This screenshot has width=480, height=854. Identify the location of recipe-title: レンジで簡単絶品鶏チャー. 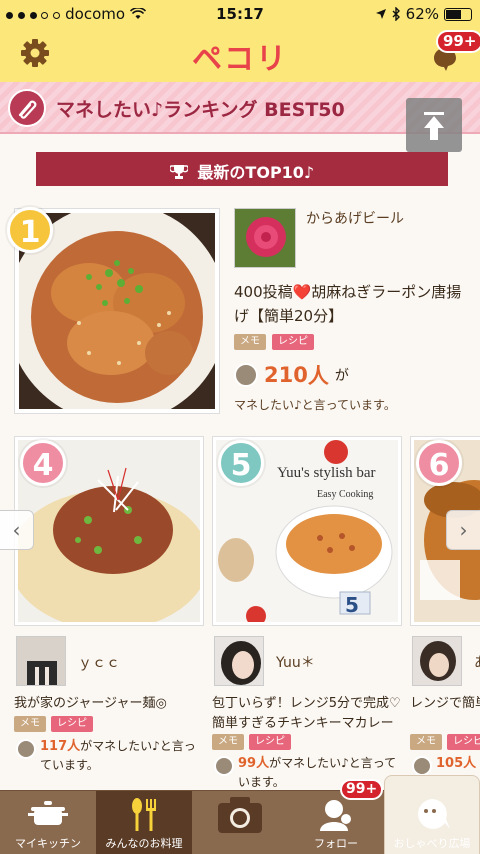
(445, 704).